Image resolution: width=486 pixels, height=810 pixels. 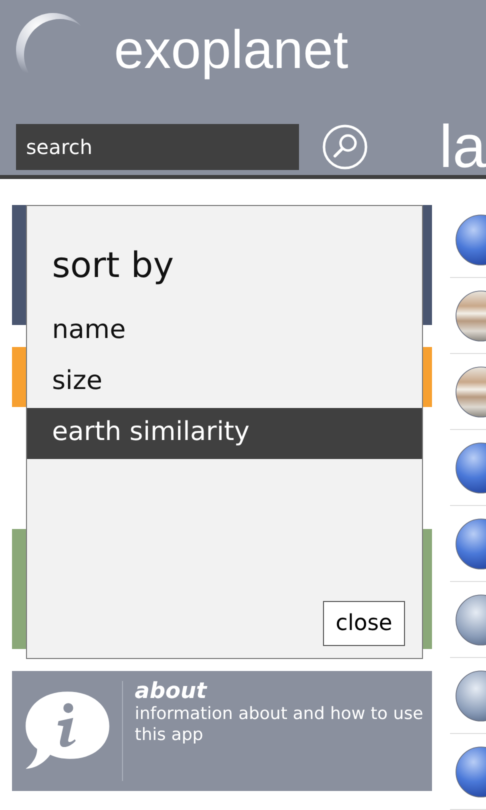 What do you see at coordinates (231, 50) in the screenshot?
I see `app-title: exoplanet` at bounding box center [231, 50].